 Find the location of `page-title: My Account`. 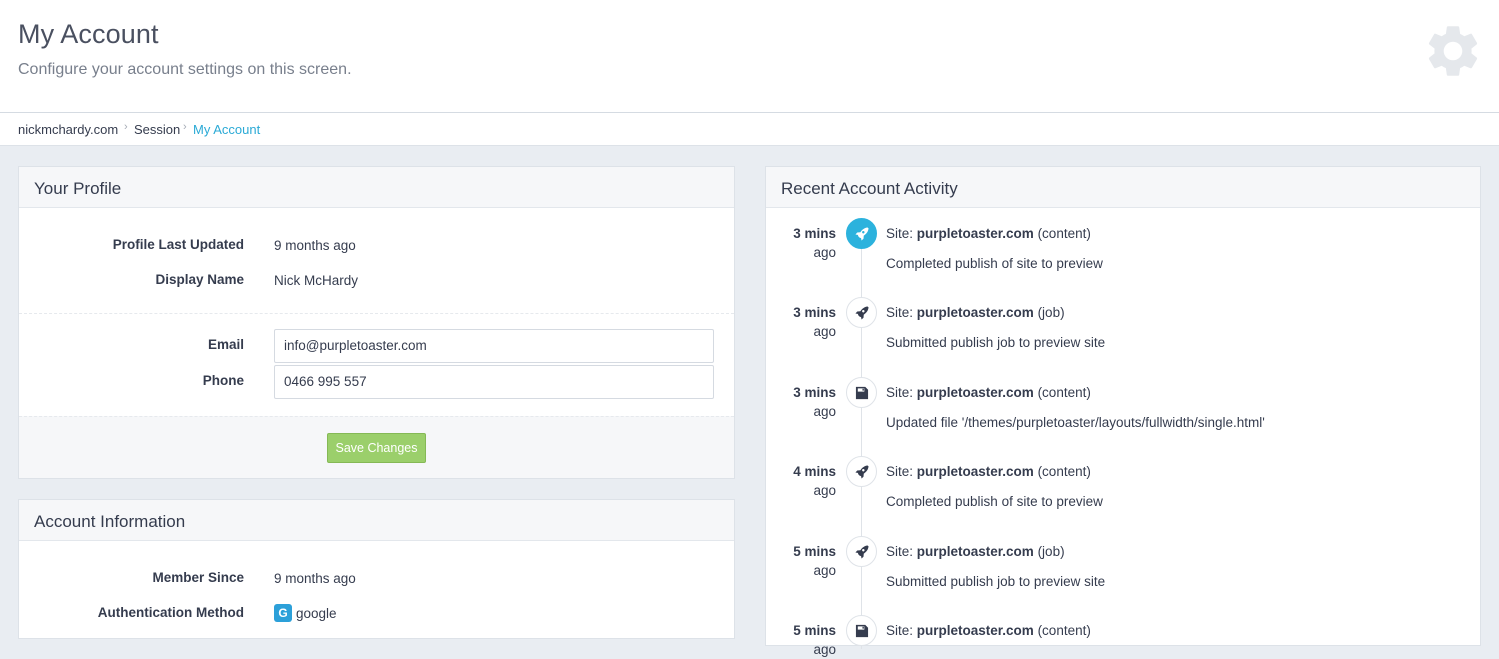

page-title: My Account is located at coordinates (88, 34).